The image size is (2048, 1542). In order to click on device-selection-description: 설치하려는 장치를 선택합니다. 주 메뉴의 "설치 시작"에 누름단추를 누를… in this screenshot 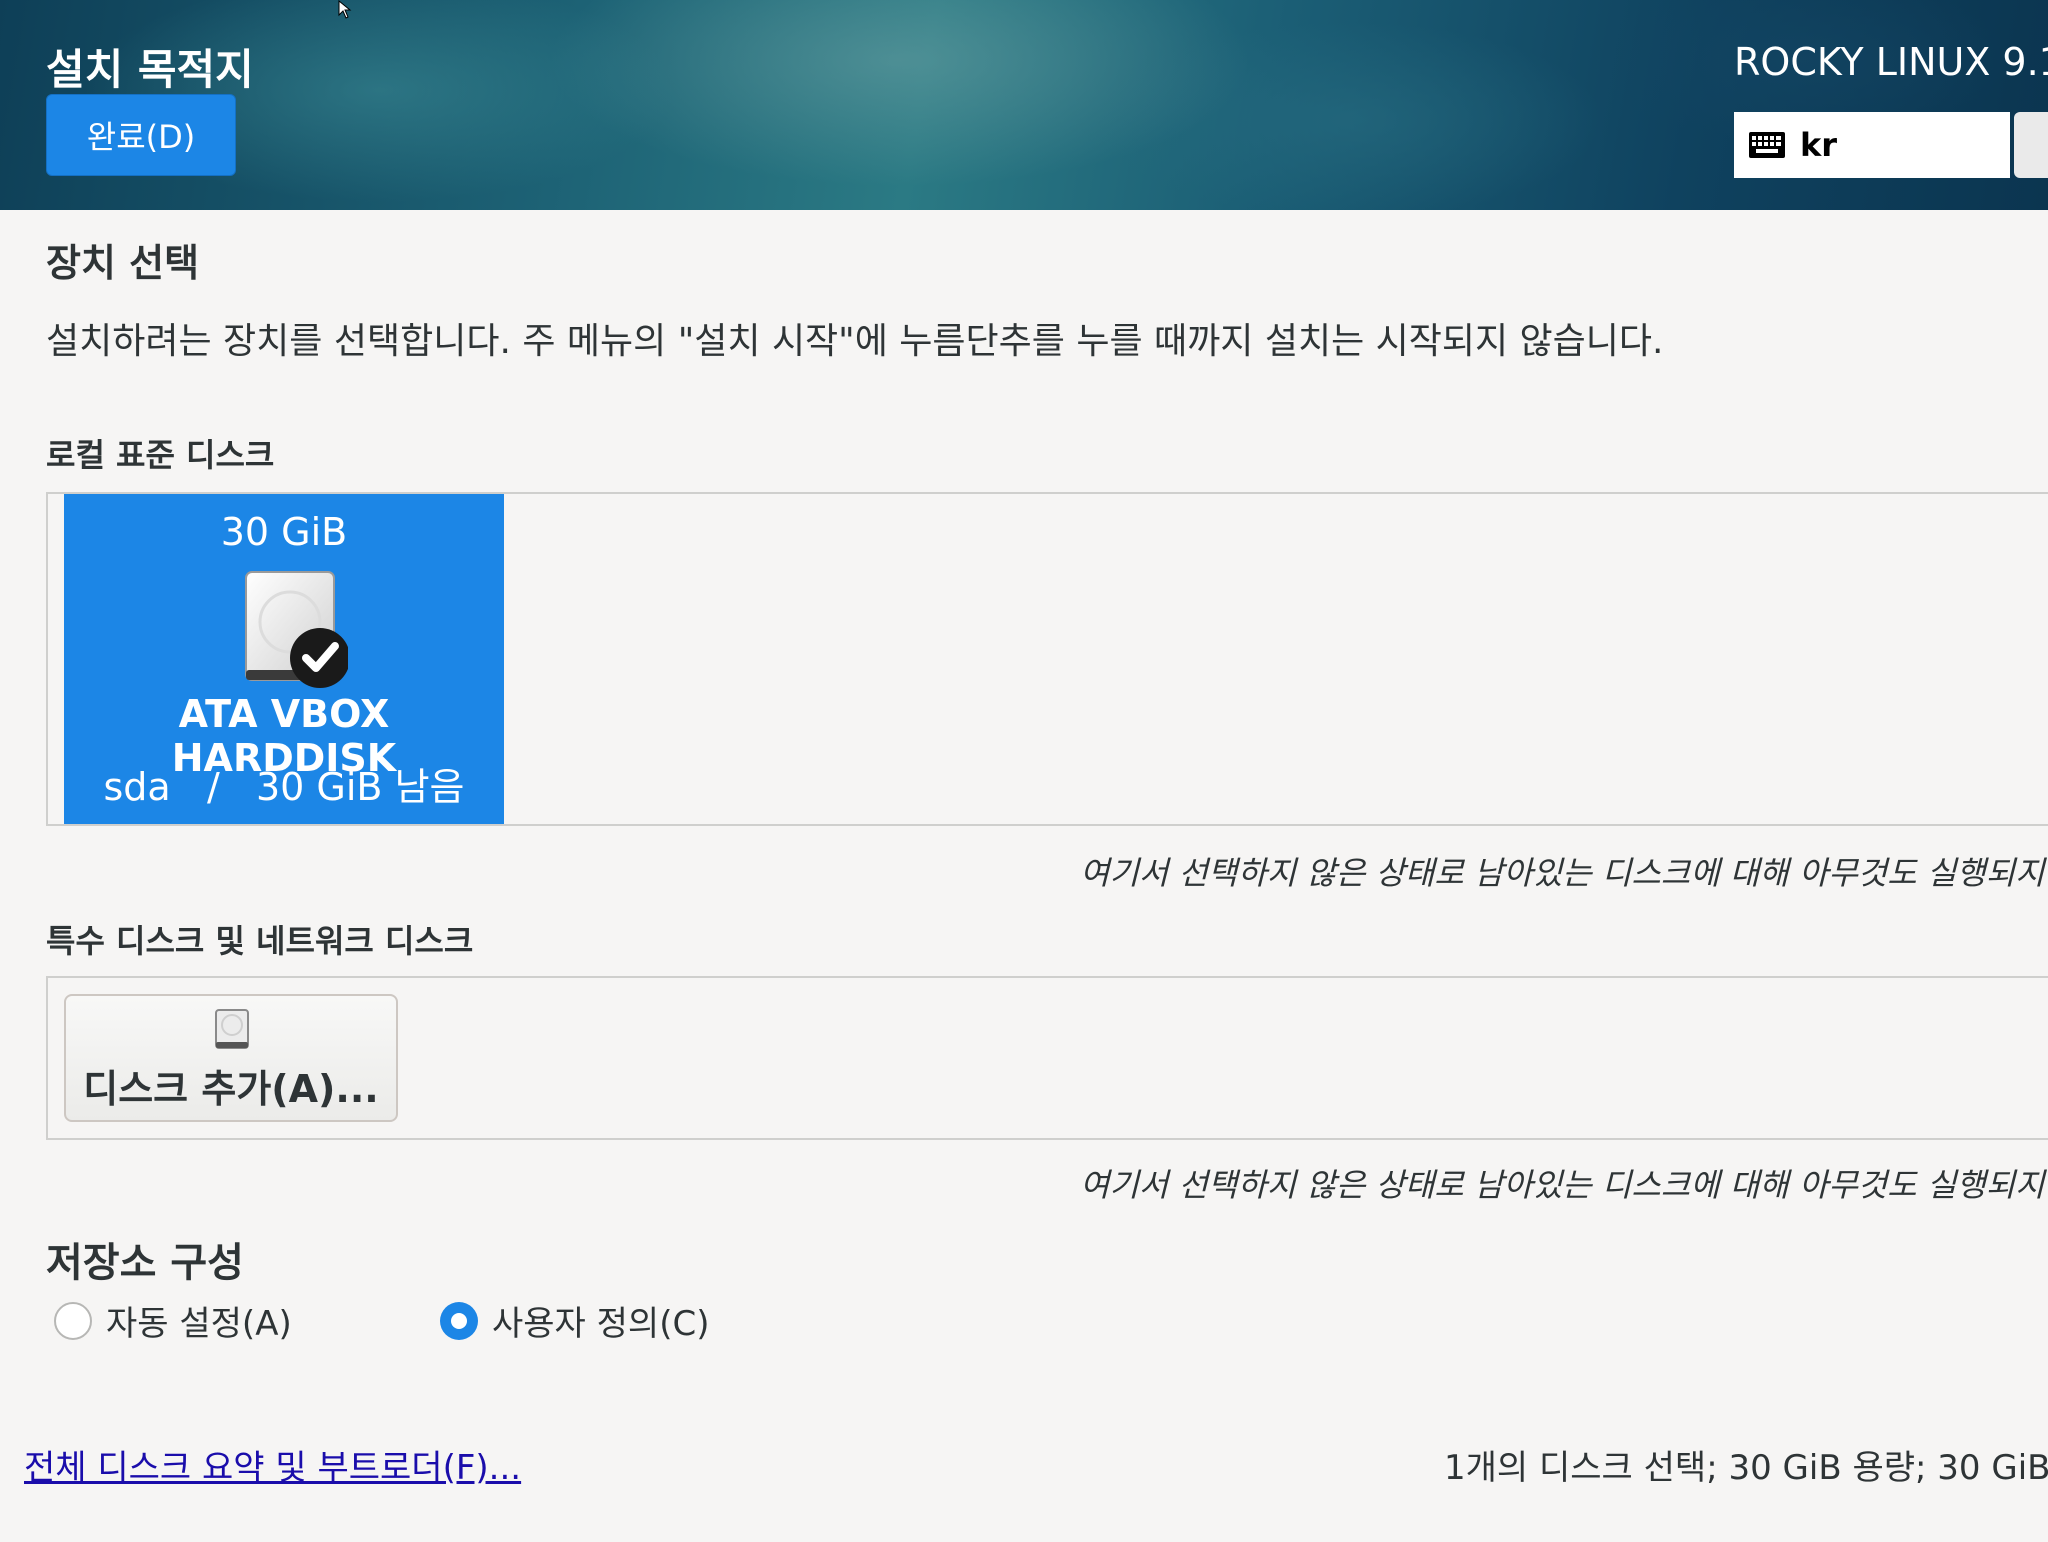, I will do `click(855, 341)`.